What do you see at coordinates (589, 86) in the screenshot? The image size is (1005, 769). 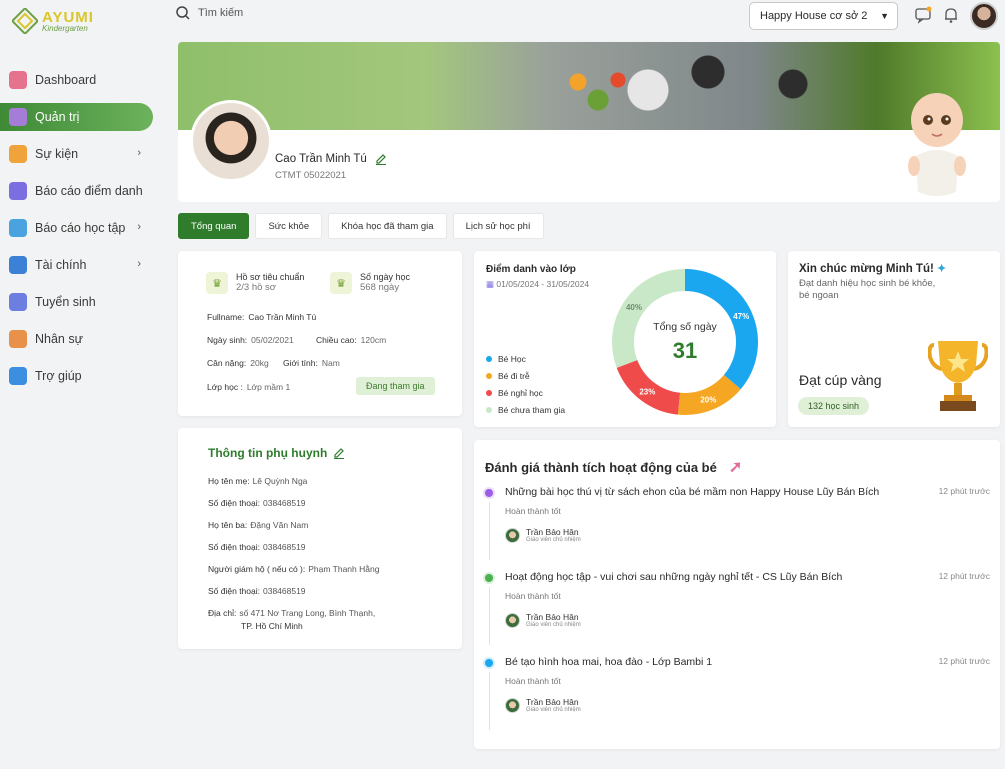 I see `banner-image` at bounding box center [589, 86].